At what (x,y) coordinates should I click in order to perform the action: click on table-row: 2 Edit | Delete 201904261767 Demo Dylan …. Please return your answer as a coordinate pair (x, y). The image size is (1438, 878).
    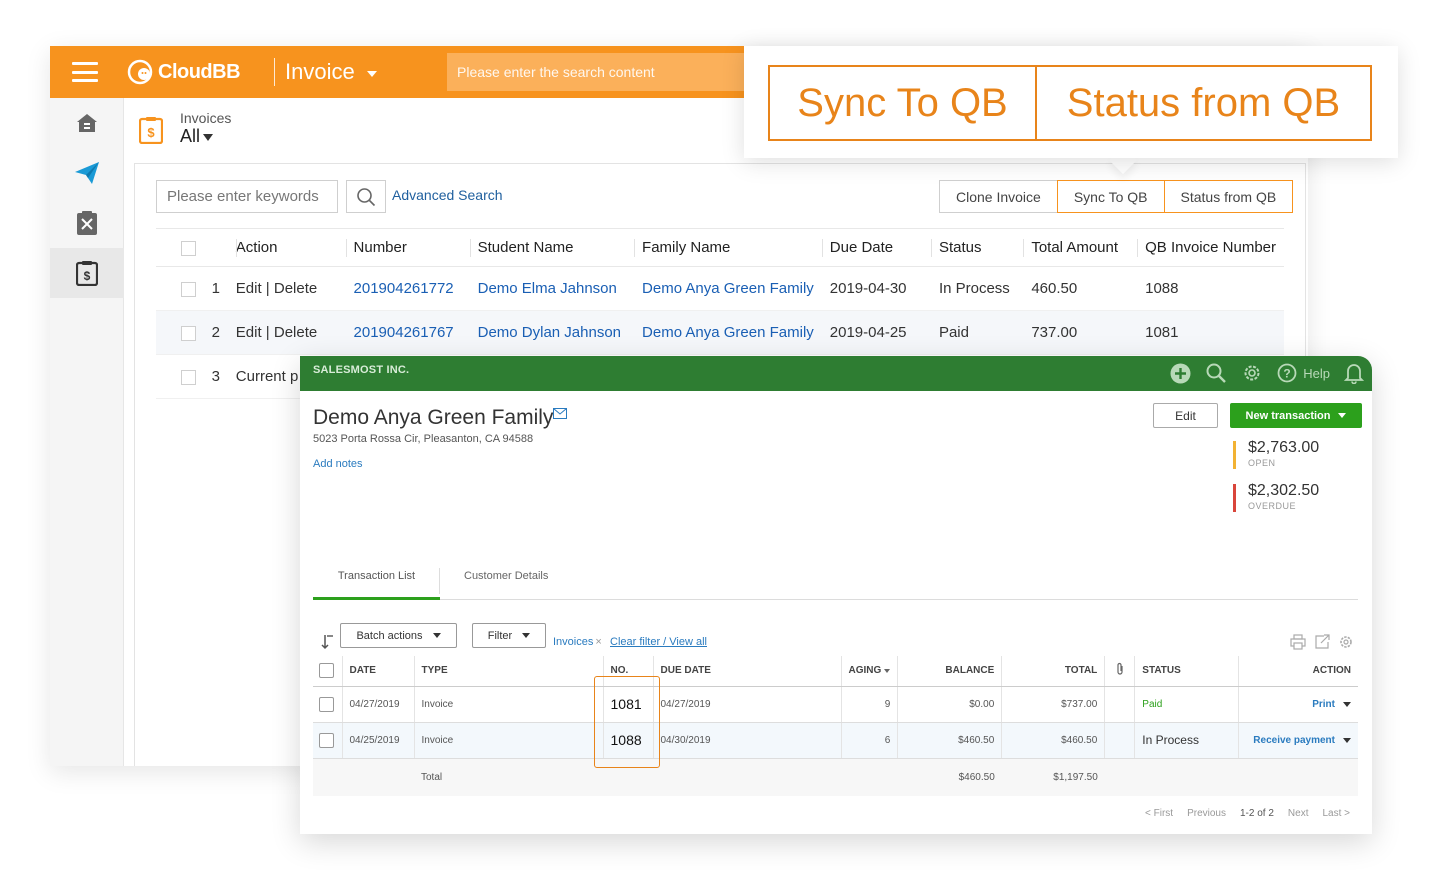
    Looking at the image, I should click on (720, 332).